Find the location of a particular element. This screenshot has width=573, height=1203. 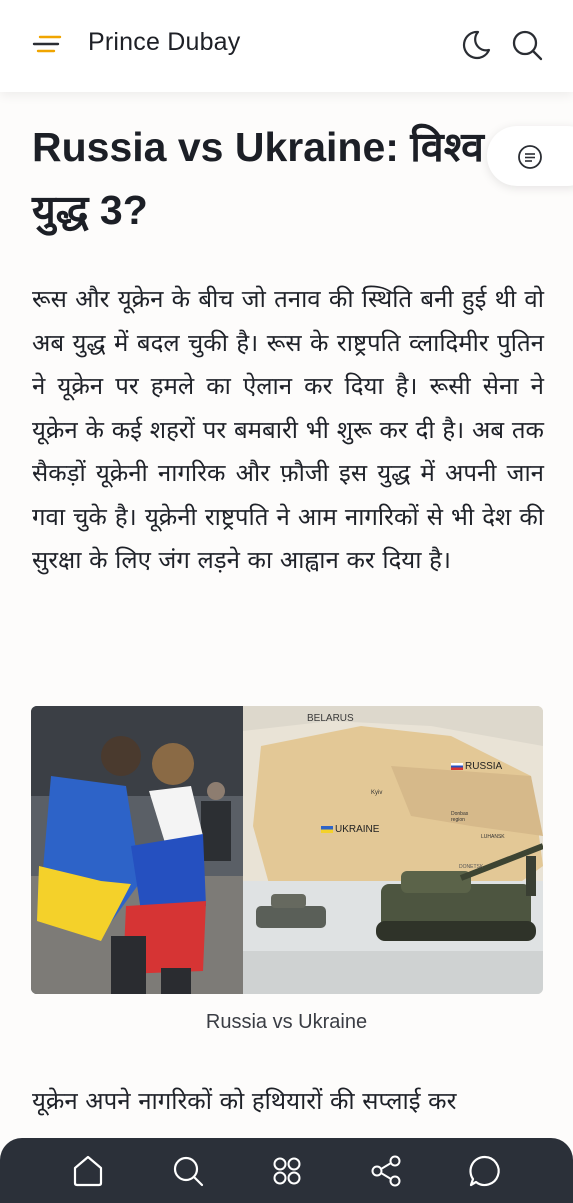

menu-icon is located at coordinates (47, 44).